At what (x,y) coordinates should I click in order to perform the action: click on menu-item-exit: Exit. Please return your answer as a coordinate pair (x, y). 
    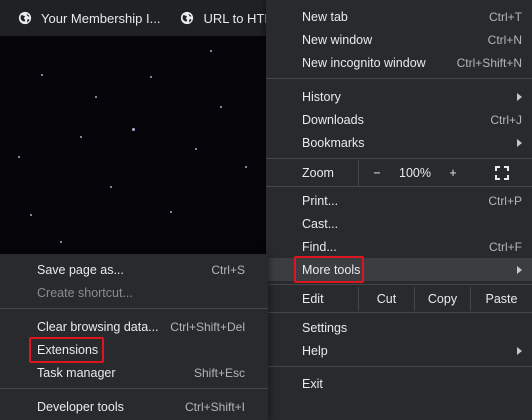
    Looking at the image, I should click on (399, 383).